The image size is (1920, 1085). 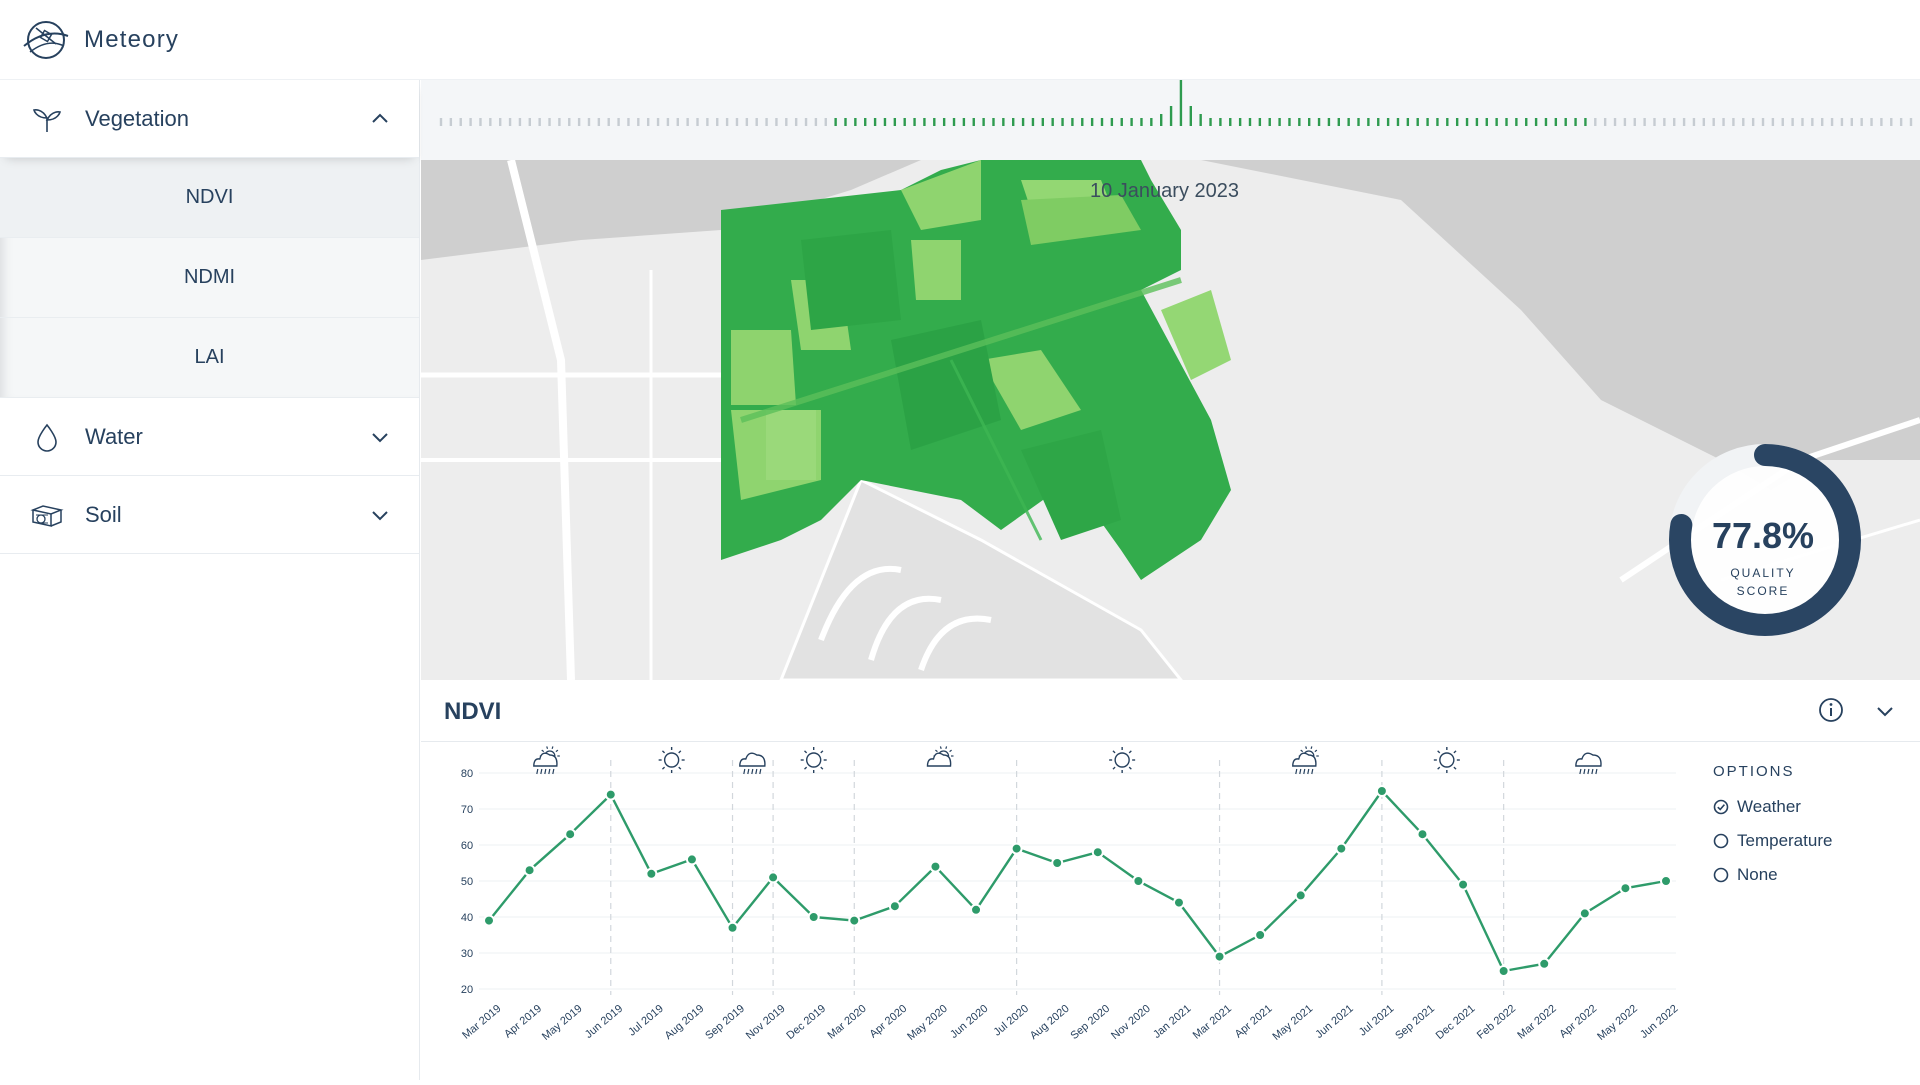 I want to click on x-tick-label: Jan 2021, so click(x=1172, y=1022).